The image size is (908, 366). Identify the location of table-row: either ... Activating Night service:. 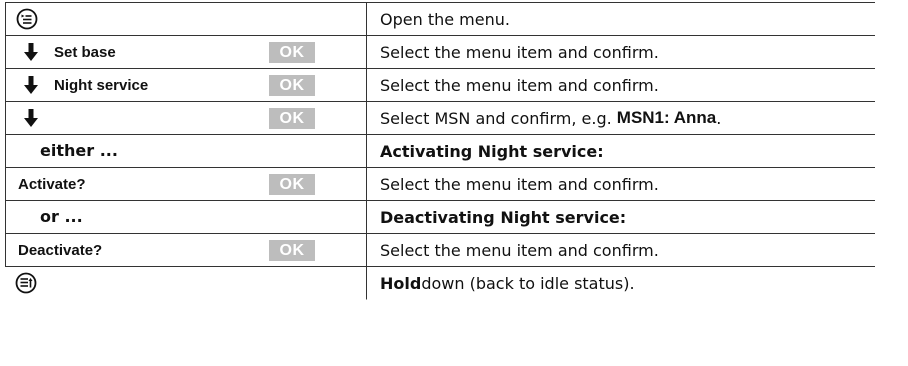
(440, 151).